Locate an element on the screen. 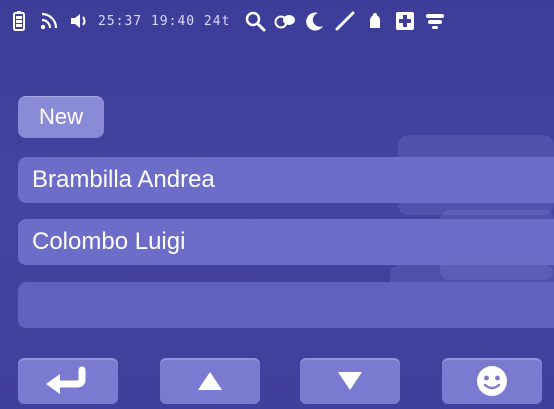 The image size is (554, 409). plus-icon is located at coordinates (405, 21).